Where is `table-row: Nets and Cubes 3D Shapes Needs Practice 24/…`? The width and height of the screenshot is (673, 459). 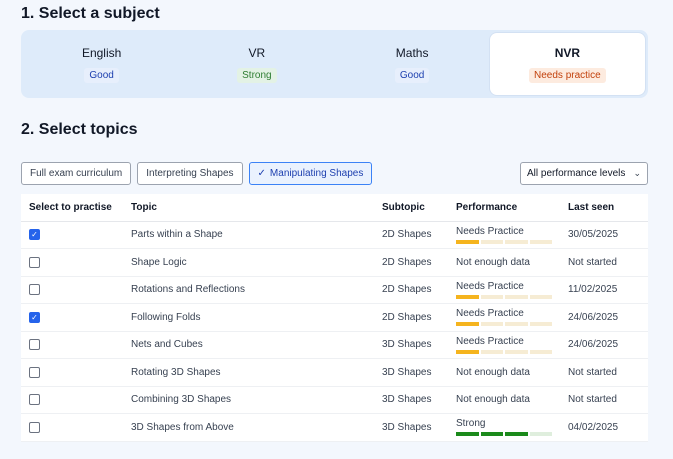 table-row: Nets and Cubes 3D Shapes Needs Practice 24/… is located at coordinates (334, 345).